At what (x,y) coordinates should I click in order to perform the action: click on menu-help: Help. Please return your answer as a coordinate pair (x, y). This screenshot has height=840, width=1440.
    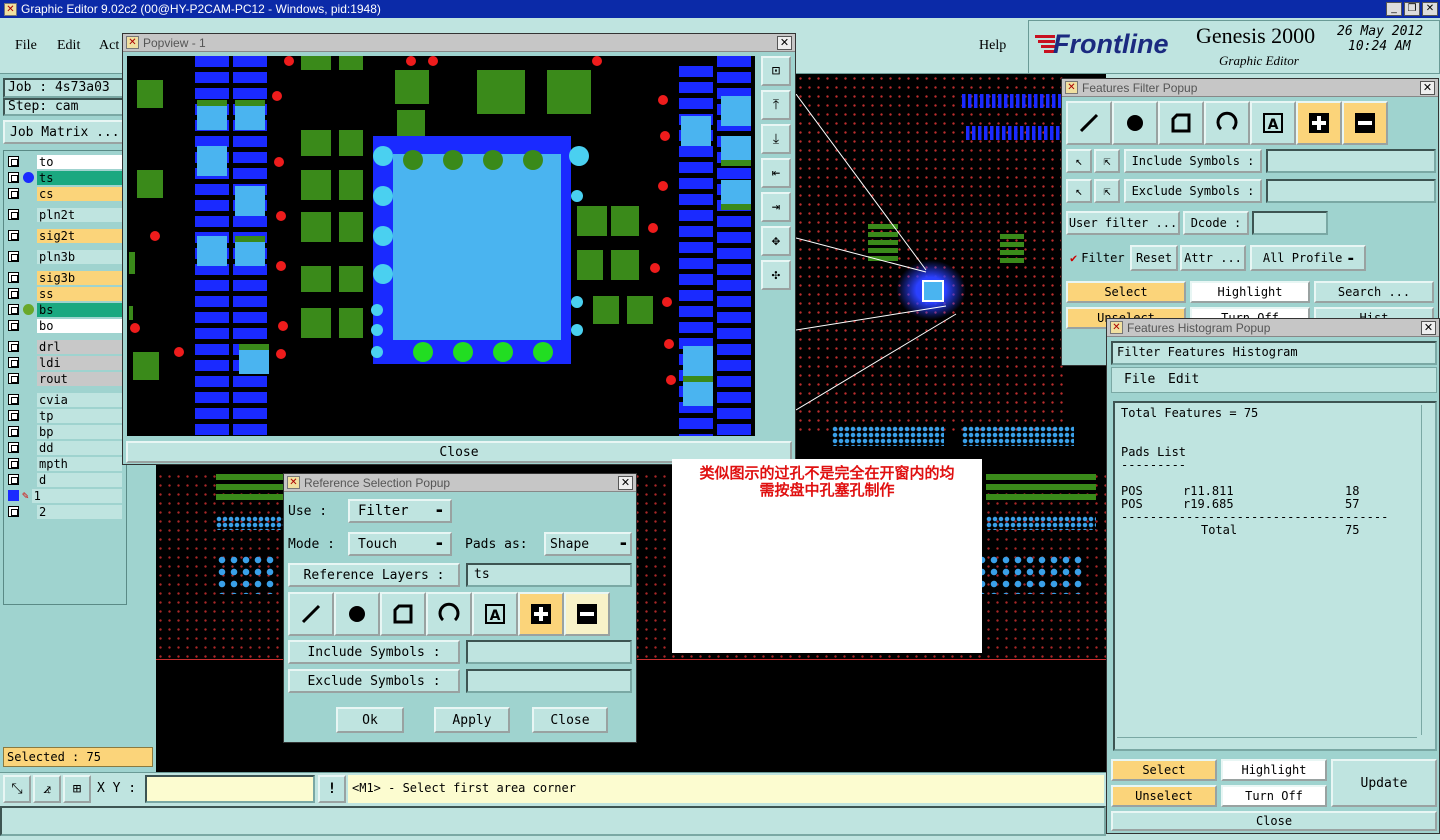
    Looking at the image, I should click on (992, 46).